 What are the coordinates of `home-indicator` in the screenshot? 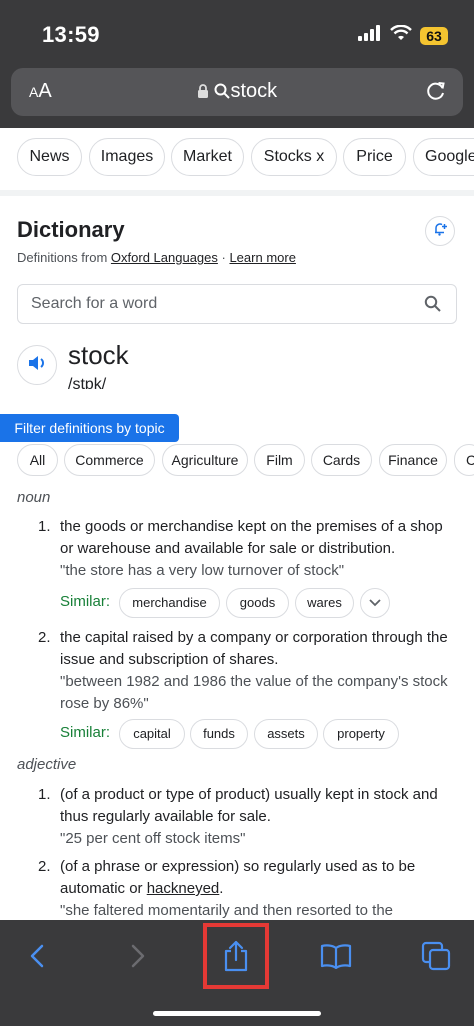 It's located at (237, 1013).